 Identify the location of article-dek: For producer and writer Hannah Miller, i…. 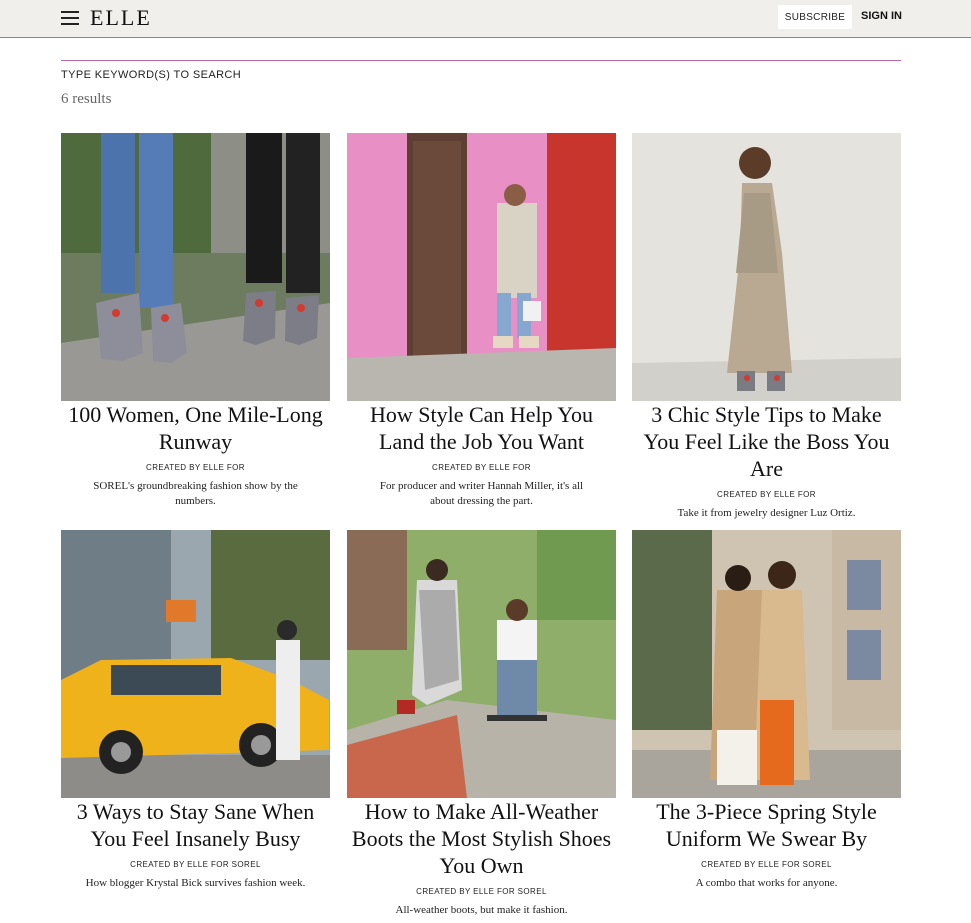
(481, 493).